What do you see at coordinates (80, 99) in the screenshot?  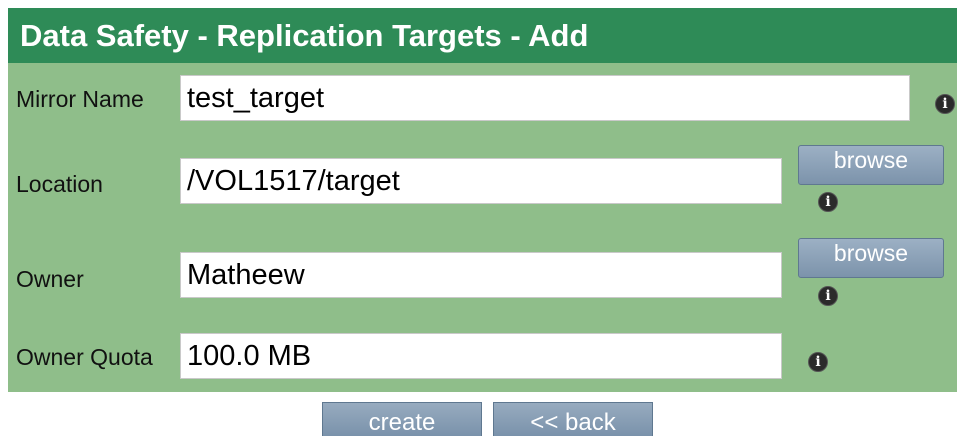 I see `mirror-name-label: Mirror Name` at bounding box center [80, 99].